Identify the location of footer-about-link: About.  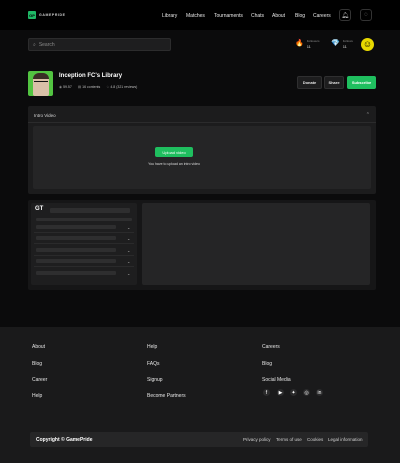
(38, 347).